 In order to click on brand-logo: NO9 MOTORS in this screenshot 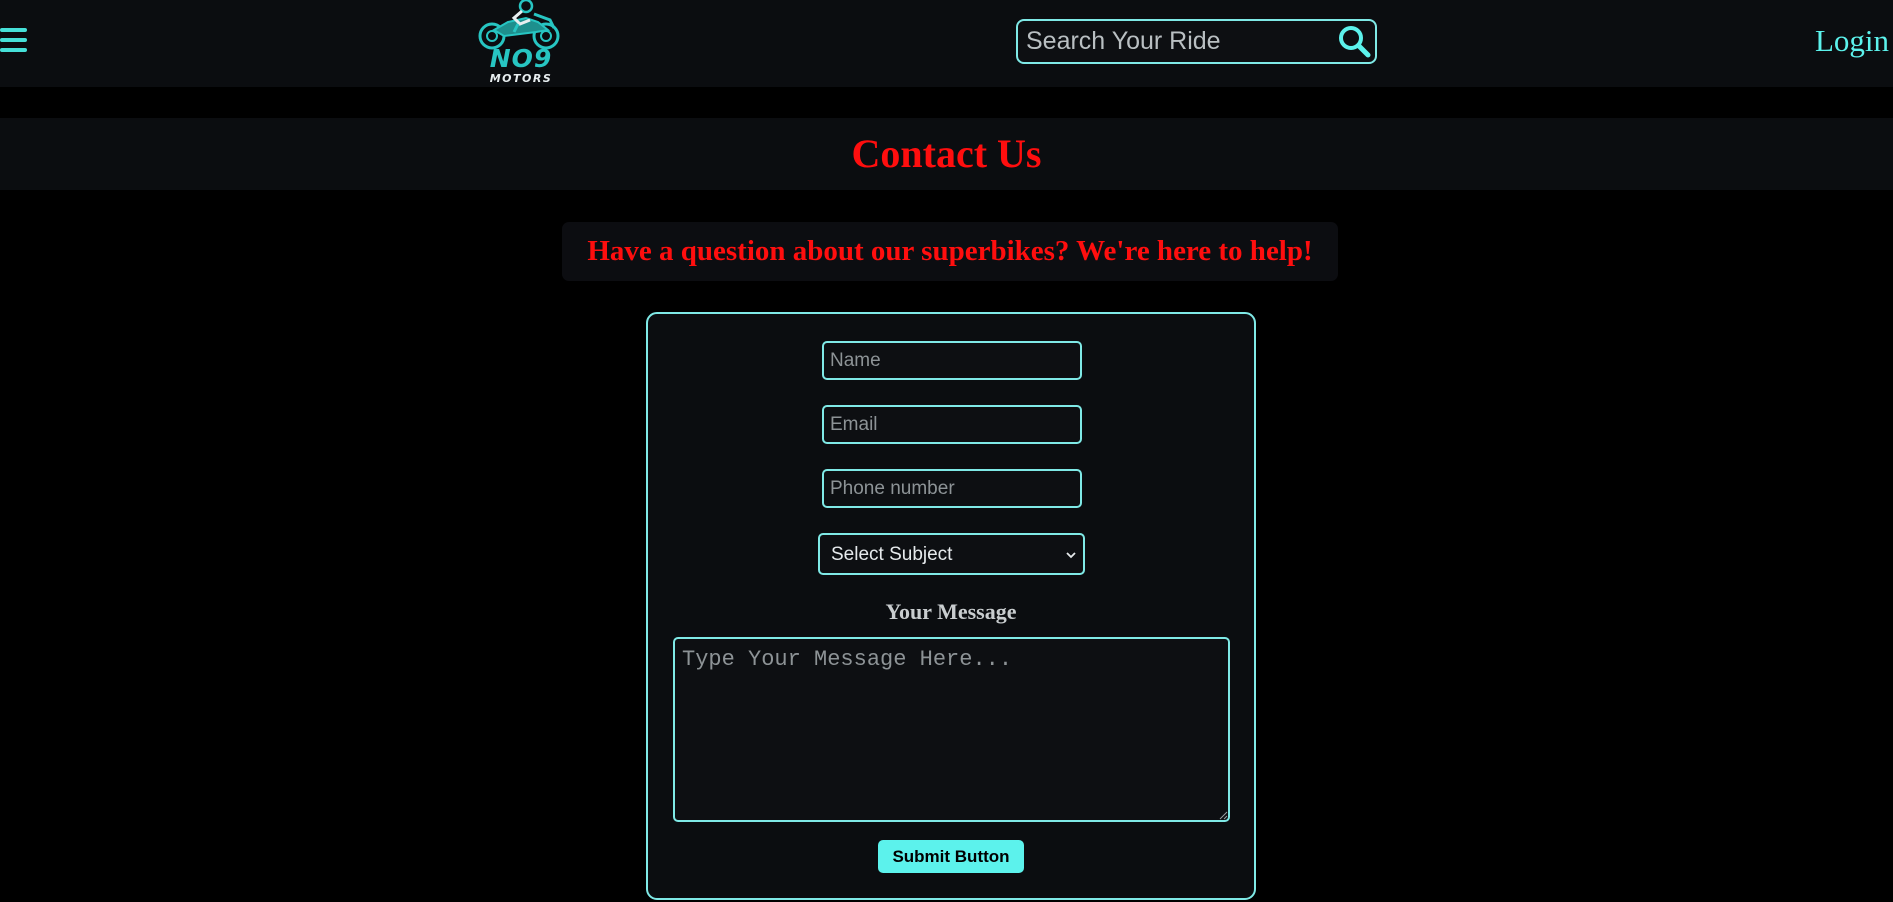, I will do `click(520, 43)`.